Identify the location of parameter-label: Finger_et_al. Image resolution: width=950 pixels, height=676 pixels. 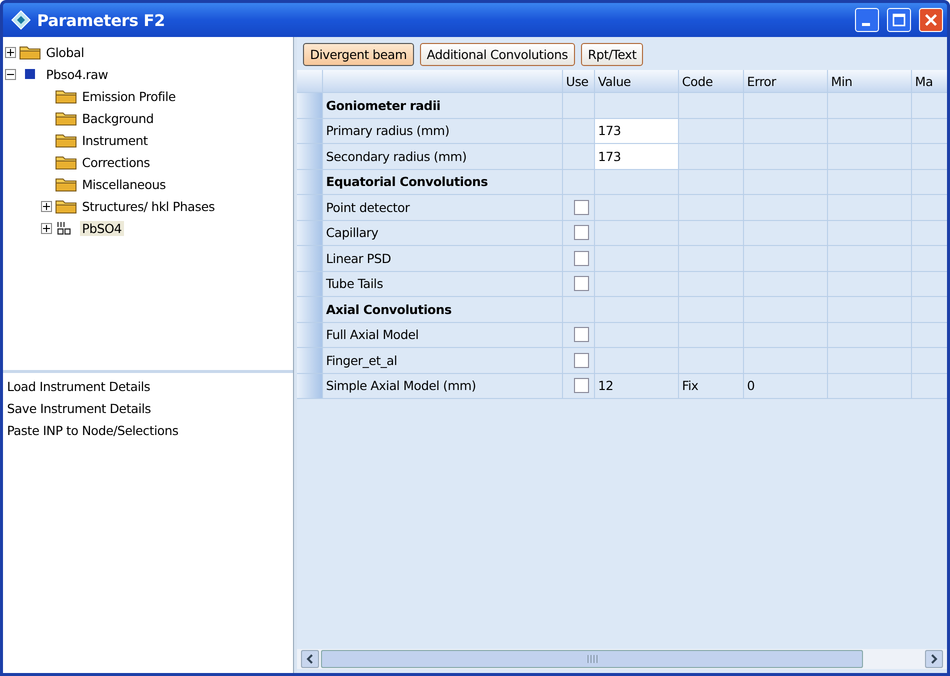
(443, 360).